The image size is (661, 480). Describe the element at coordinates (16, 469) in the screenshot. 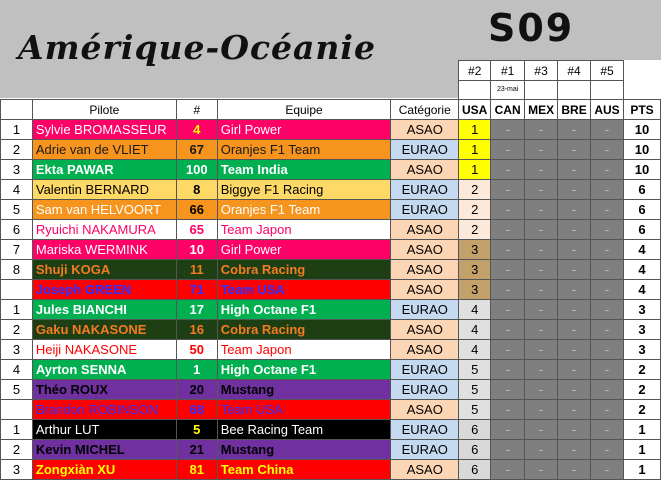

I see `rank-cell: 3` at that location.